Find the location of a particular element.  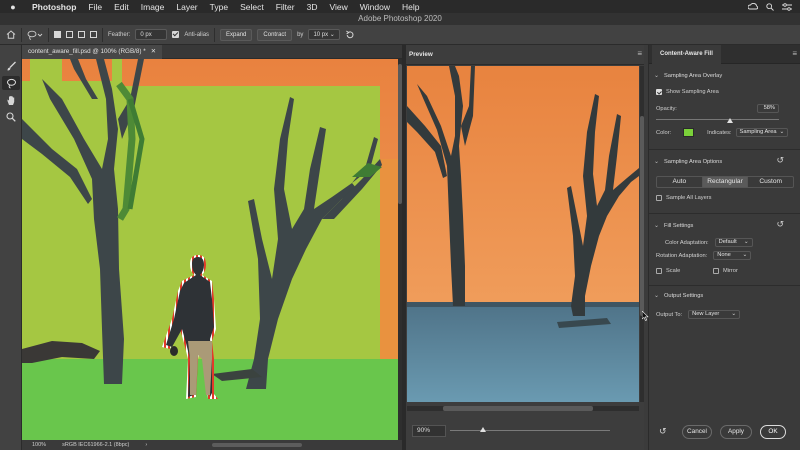

panel-header: Content-Aware Fill ≡ is located at coordinates (724, 54).